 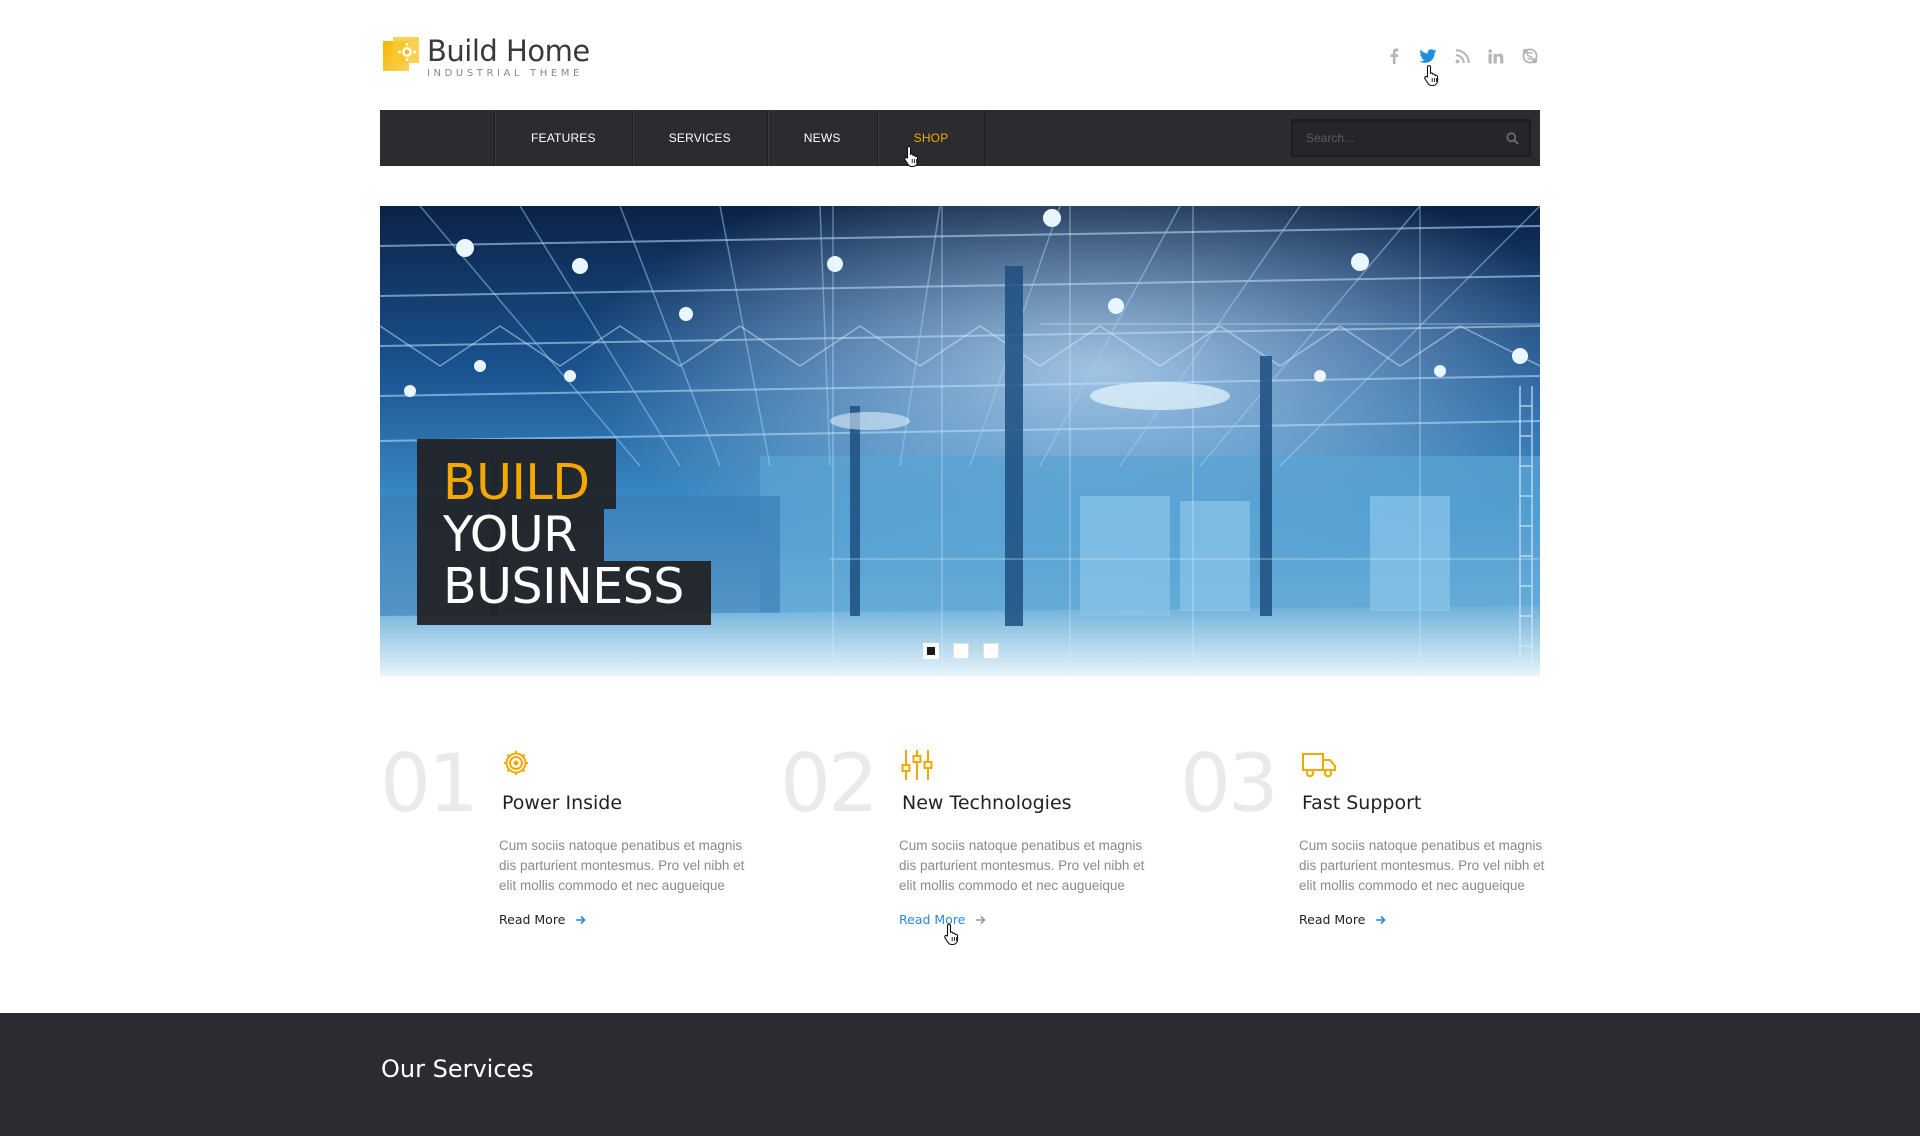 I want to click on site-header: Build Home INDUSTRIAL THEME, so click(x=960, y=55).